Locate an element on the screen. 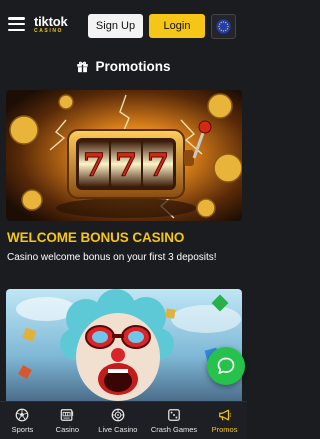 The height and width of the screenshot is (439, 320). slot-machine-icon is located at coordinates (67, 414).